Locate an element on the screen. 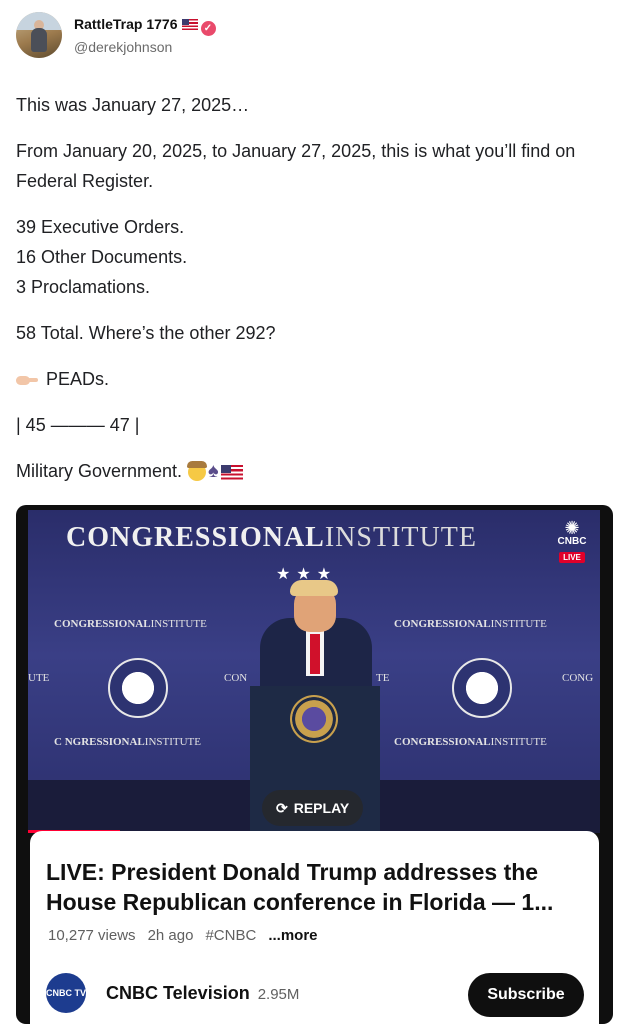 The height and width of the screenshot is (1024, 622). view-count: 10,277 views is located at coordinates (92, 935).